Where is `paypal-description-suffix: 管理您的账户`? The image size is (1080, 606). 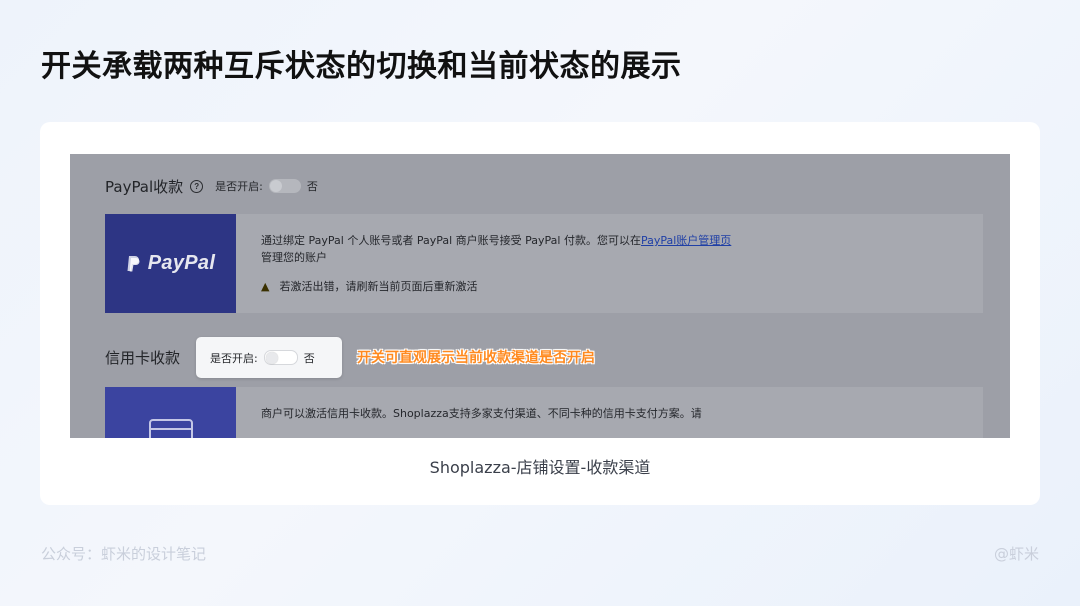
paypal-description-suffix: 管理您的账户 is located at coordinates (294, 257).